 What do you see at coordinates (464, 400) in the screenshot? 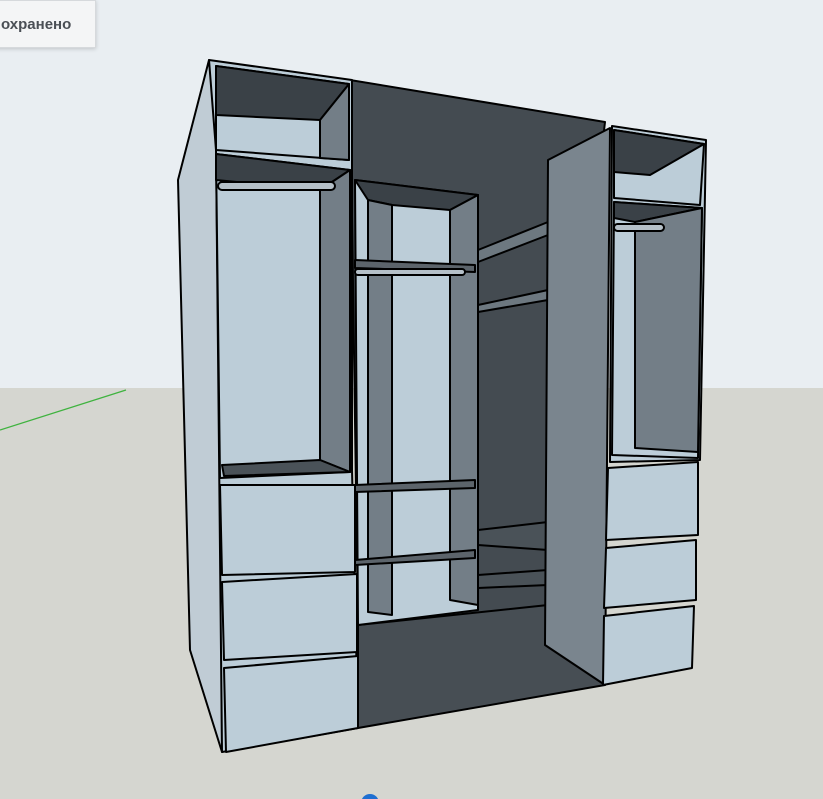
I see `center-right-side` at bounding box center [464, 400].